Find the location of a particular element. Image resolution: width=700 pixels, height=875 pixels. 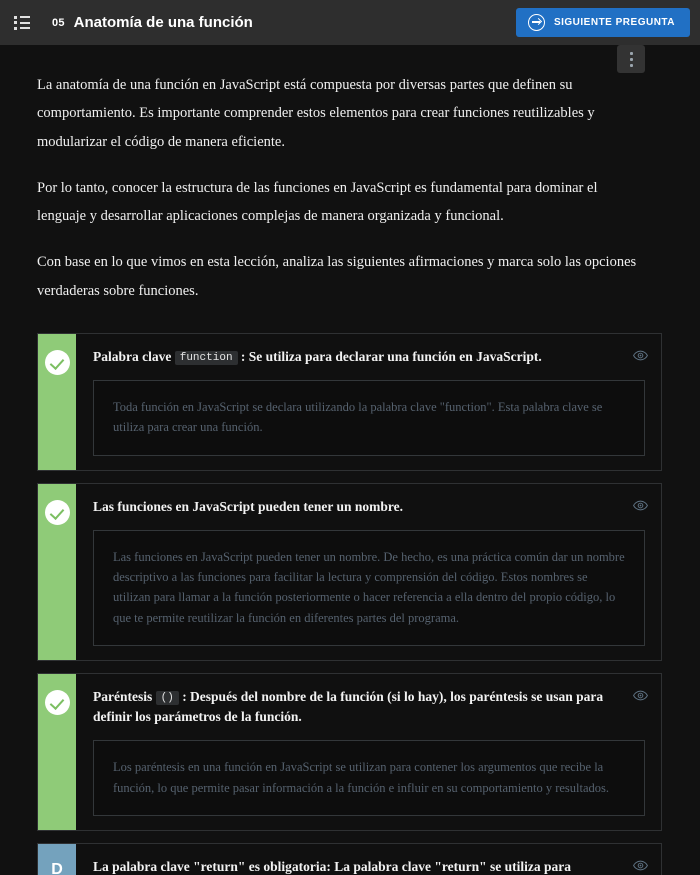

overflow-menu-button is located at coordinates (631, 59).